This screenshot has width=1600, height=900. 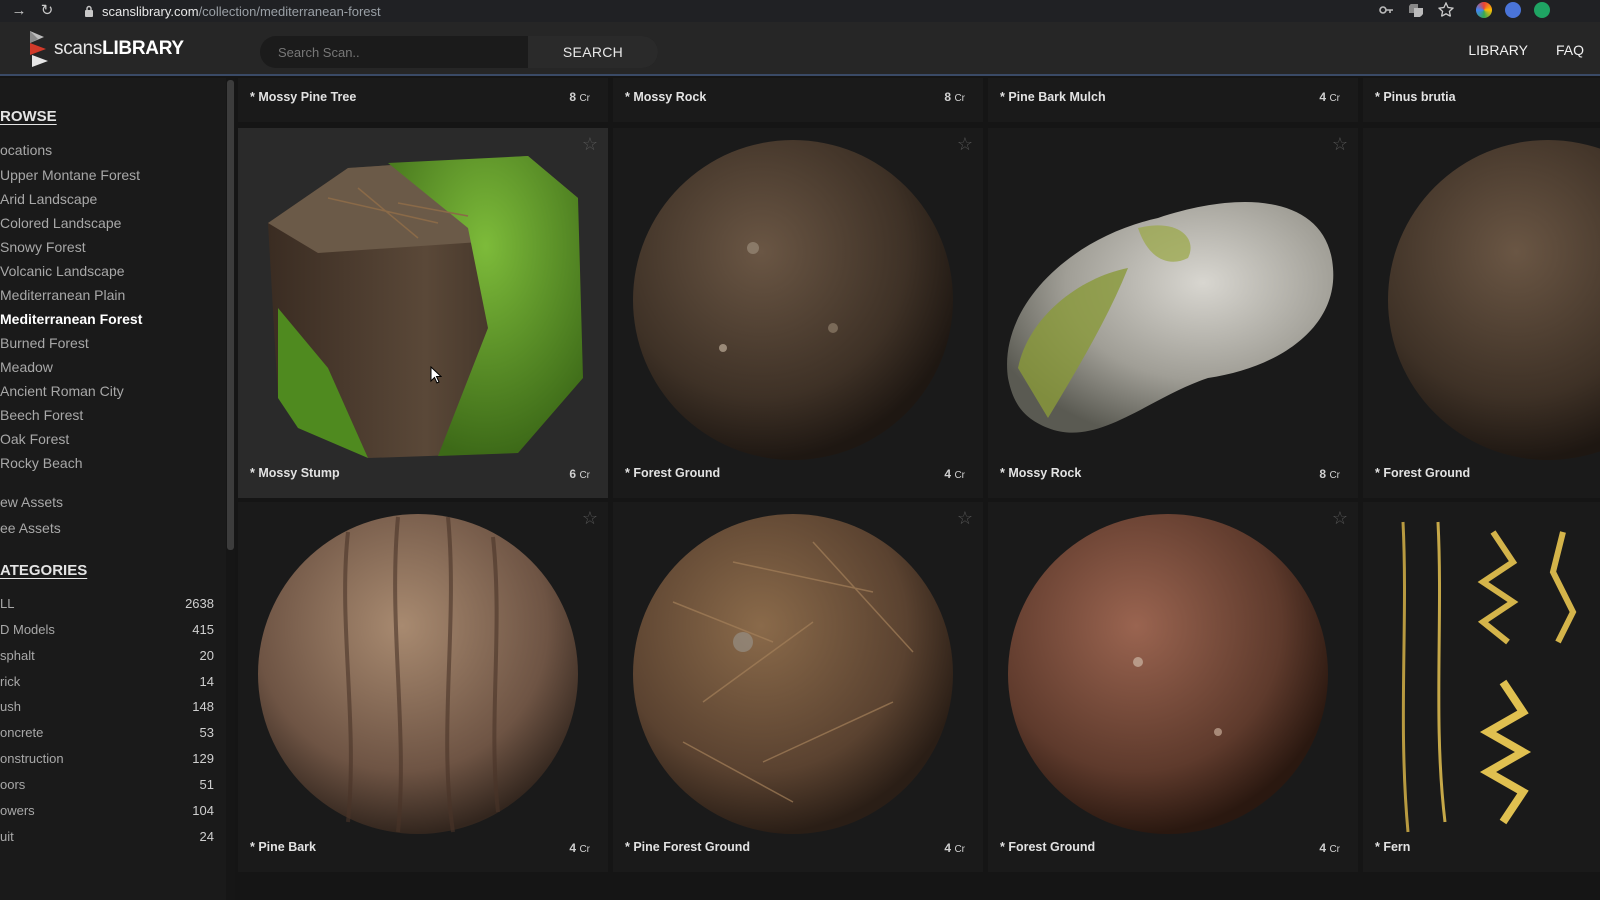 I want to click on sidebar-item-burned-forest: Burned Forest, so click(x=44, y=343).